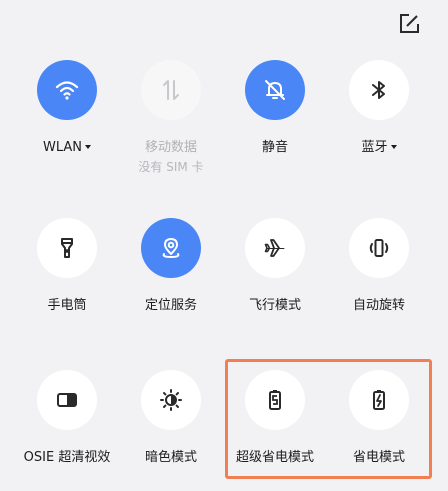  I want to click on tile-location-label: 定位服务, so click(170, 305).